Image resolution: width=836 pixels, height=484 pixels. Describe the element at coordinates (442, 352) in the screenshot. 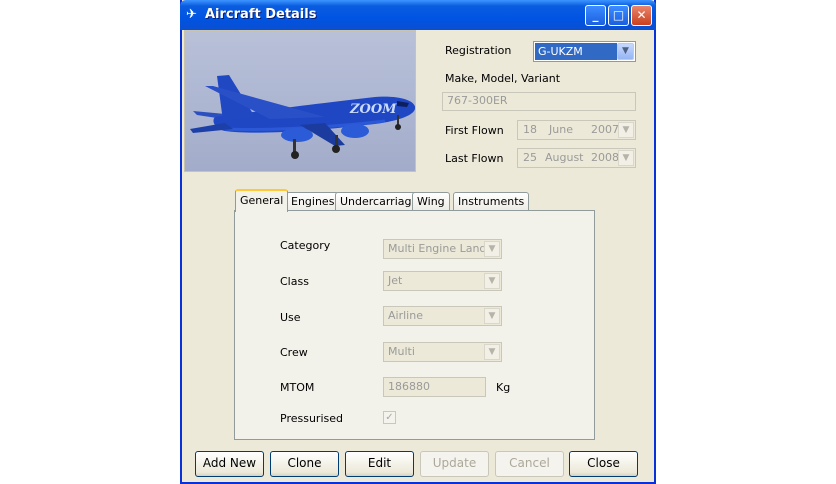

I see `crew-combo: Multi ▼` at that location.